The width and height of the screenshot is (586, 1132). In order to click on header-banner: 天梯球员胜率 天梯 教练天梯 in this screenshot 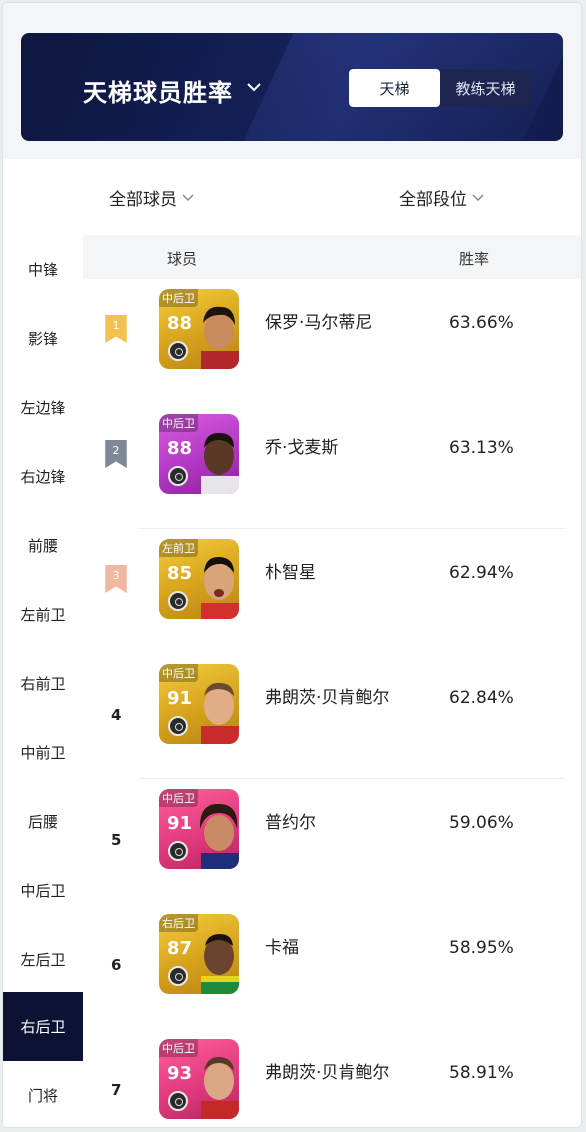, I will do `click(292, 87)`.